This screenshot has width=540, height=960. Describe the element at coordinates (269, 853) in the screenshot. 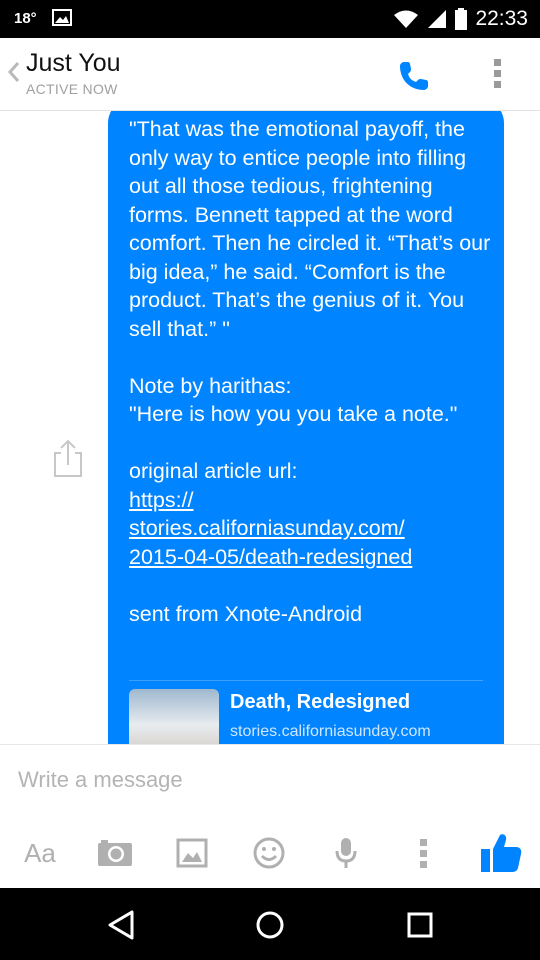

I see `emoji-icon` at that location.